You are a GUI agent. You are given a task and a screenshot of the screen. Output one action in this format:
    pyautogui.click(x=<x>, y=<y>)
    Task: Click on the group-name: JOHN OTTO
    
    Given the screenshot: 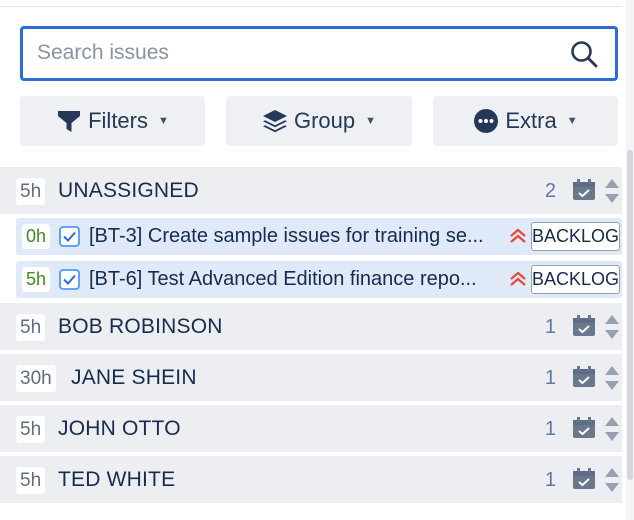 What is the action you would take?
    pyautogui.click(x=119, y=428)
    